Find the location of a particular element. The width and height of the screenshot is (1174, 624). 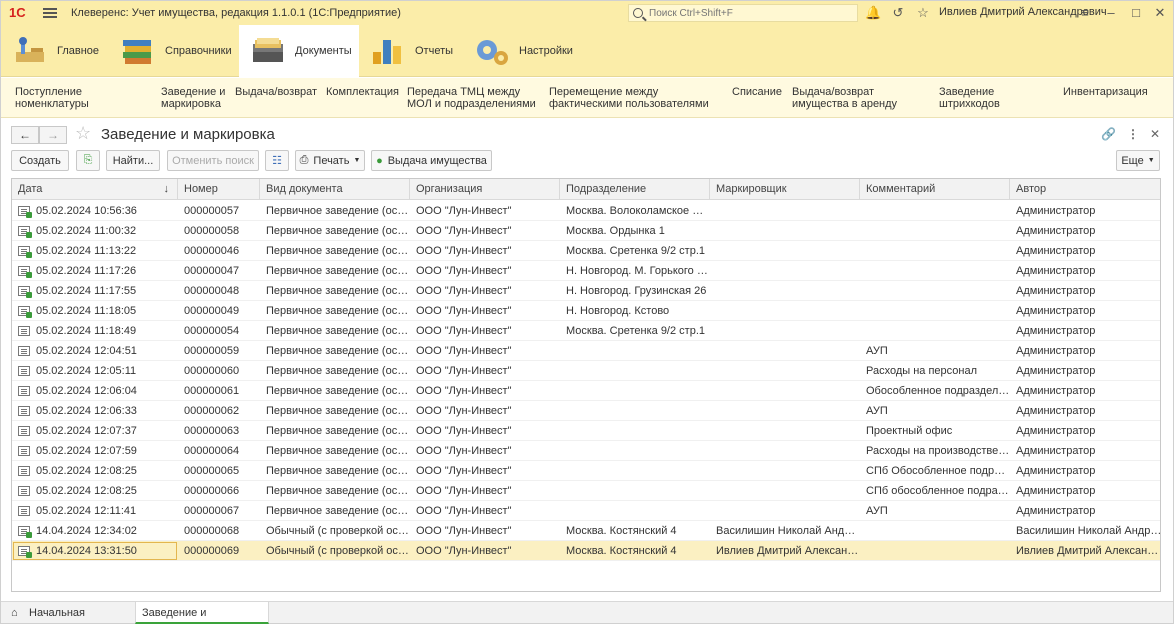

subnav-item: Заведение штрихкодов is located at coordinates (998, 98).